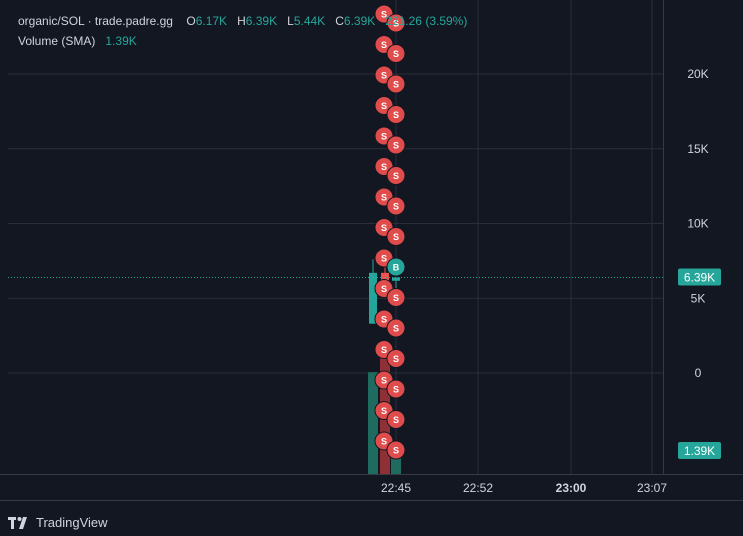  What do you see at coordinates (396, 488) in the screenshot?
I see `x-tick-label: 22:45` at bounding box center [396, 488].